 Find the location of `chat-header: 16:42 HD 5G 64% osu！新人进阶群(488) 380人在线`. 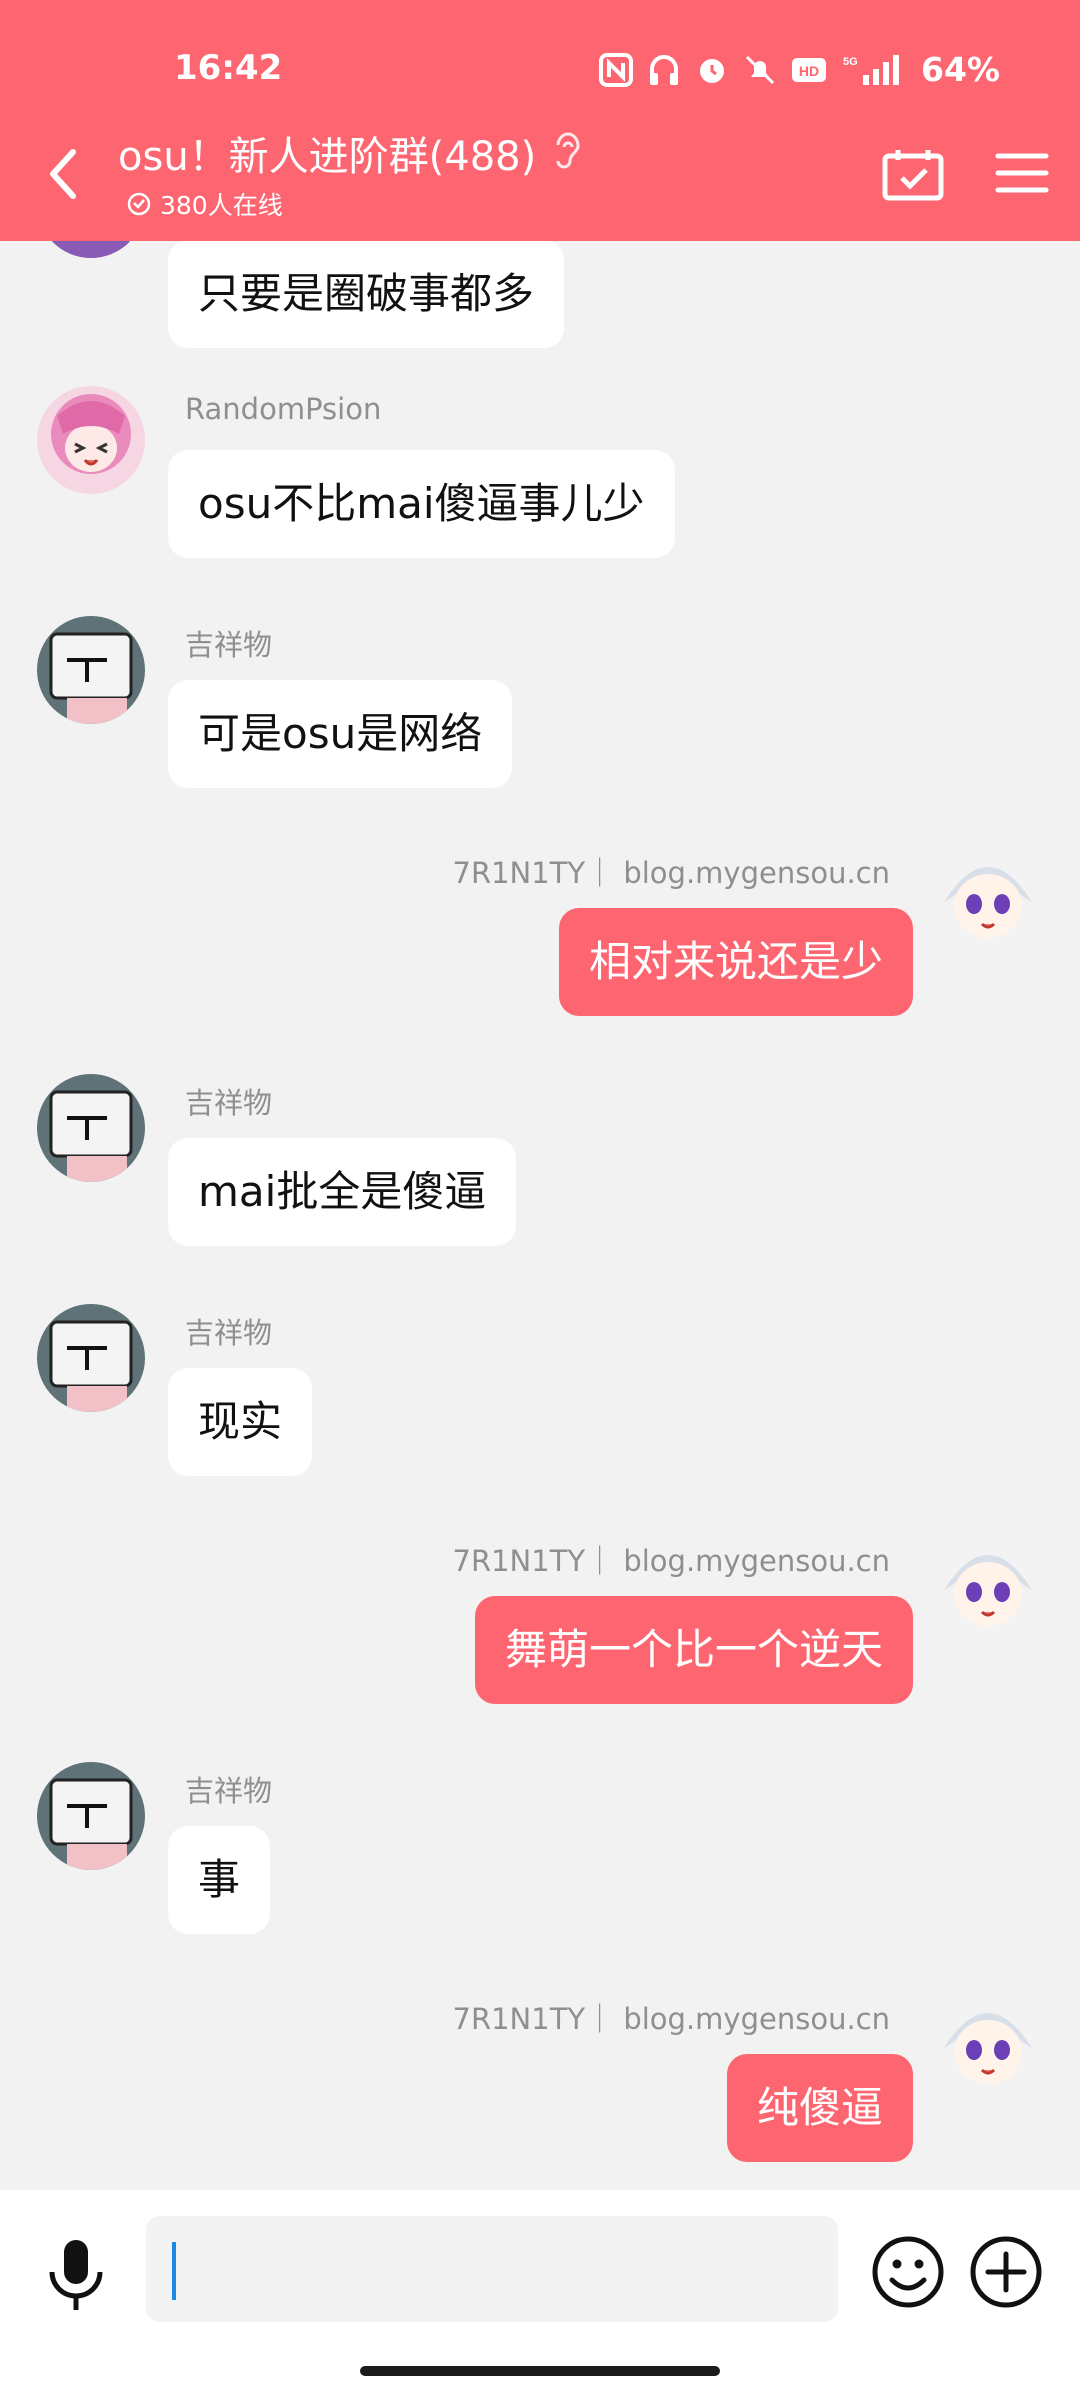

chat-header: 16:42 HD 5G 64% osu！新人进阶群(488) 380人在线 is located at coordinates (540, 120).